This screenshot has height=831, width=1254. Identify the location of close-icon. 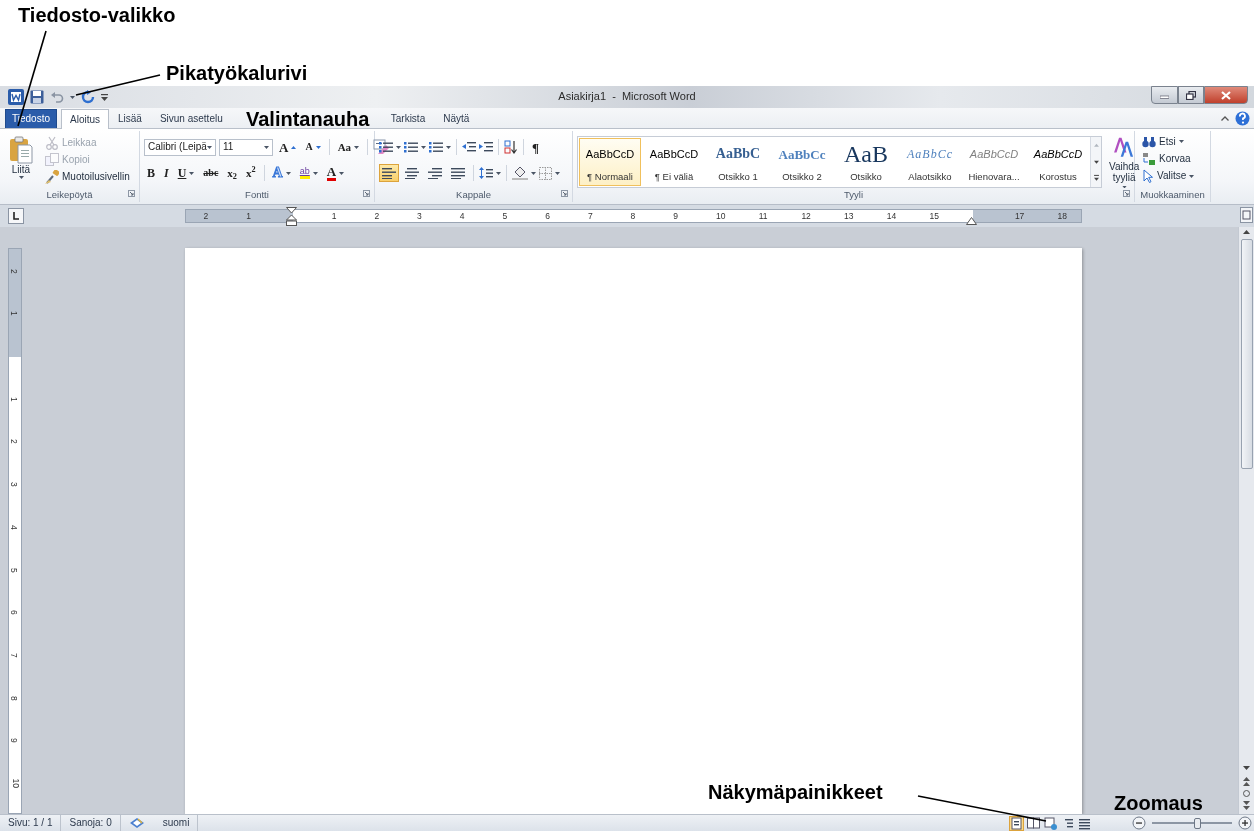
(1226, 95).